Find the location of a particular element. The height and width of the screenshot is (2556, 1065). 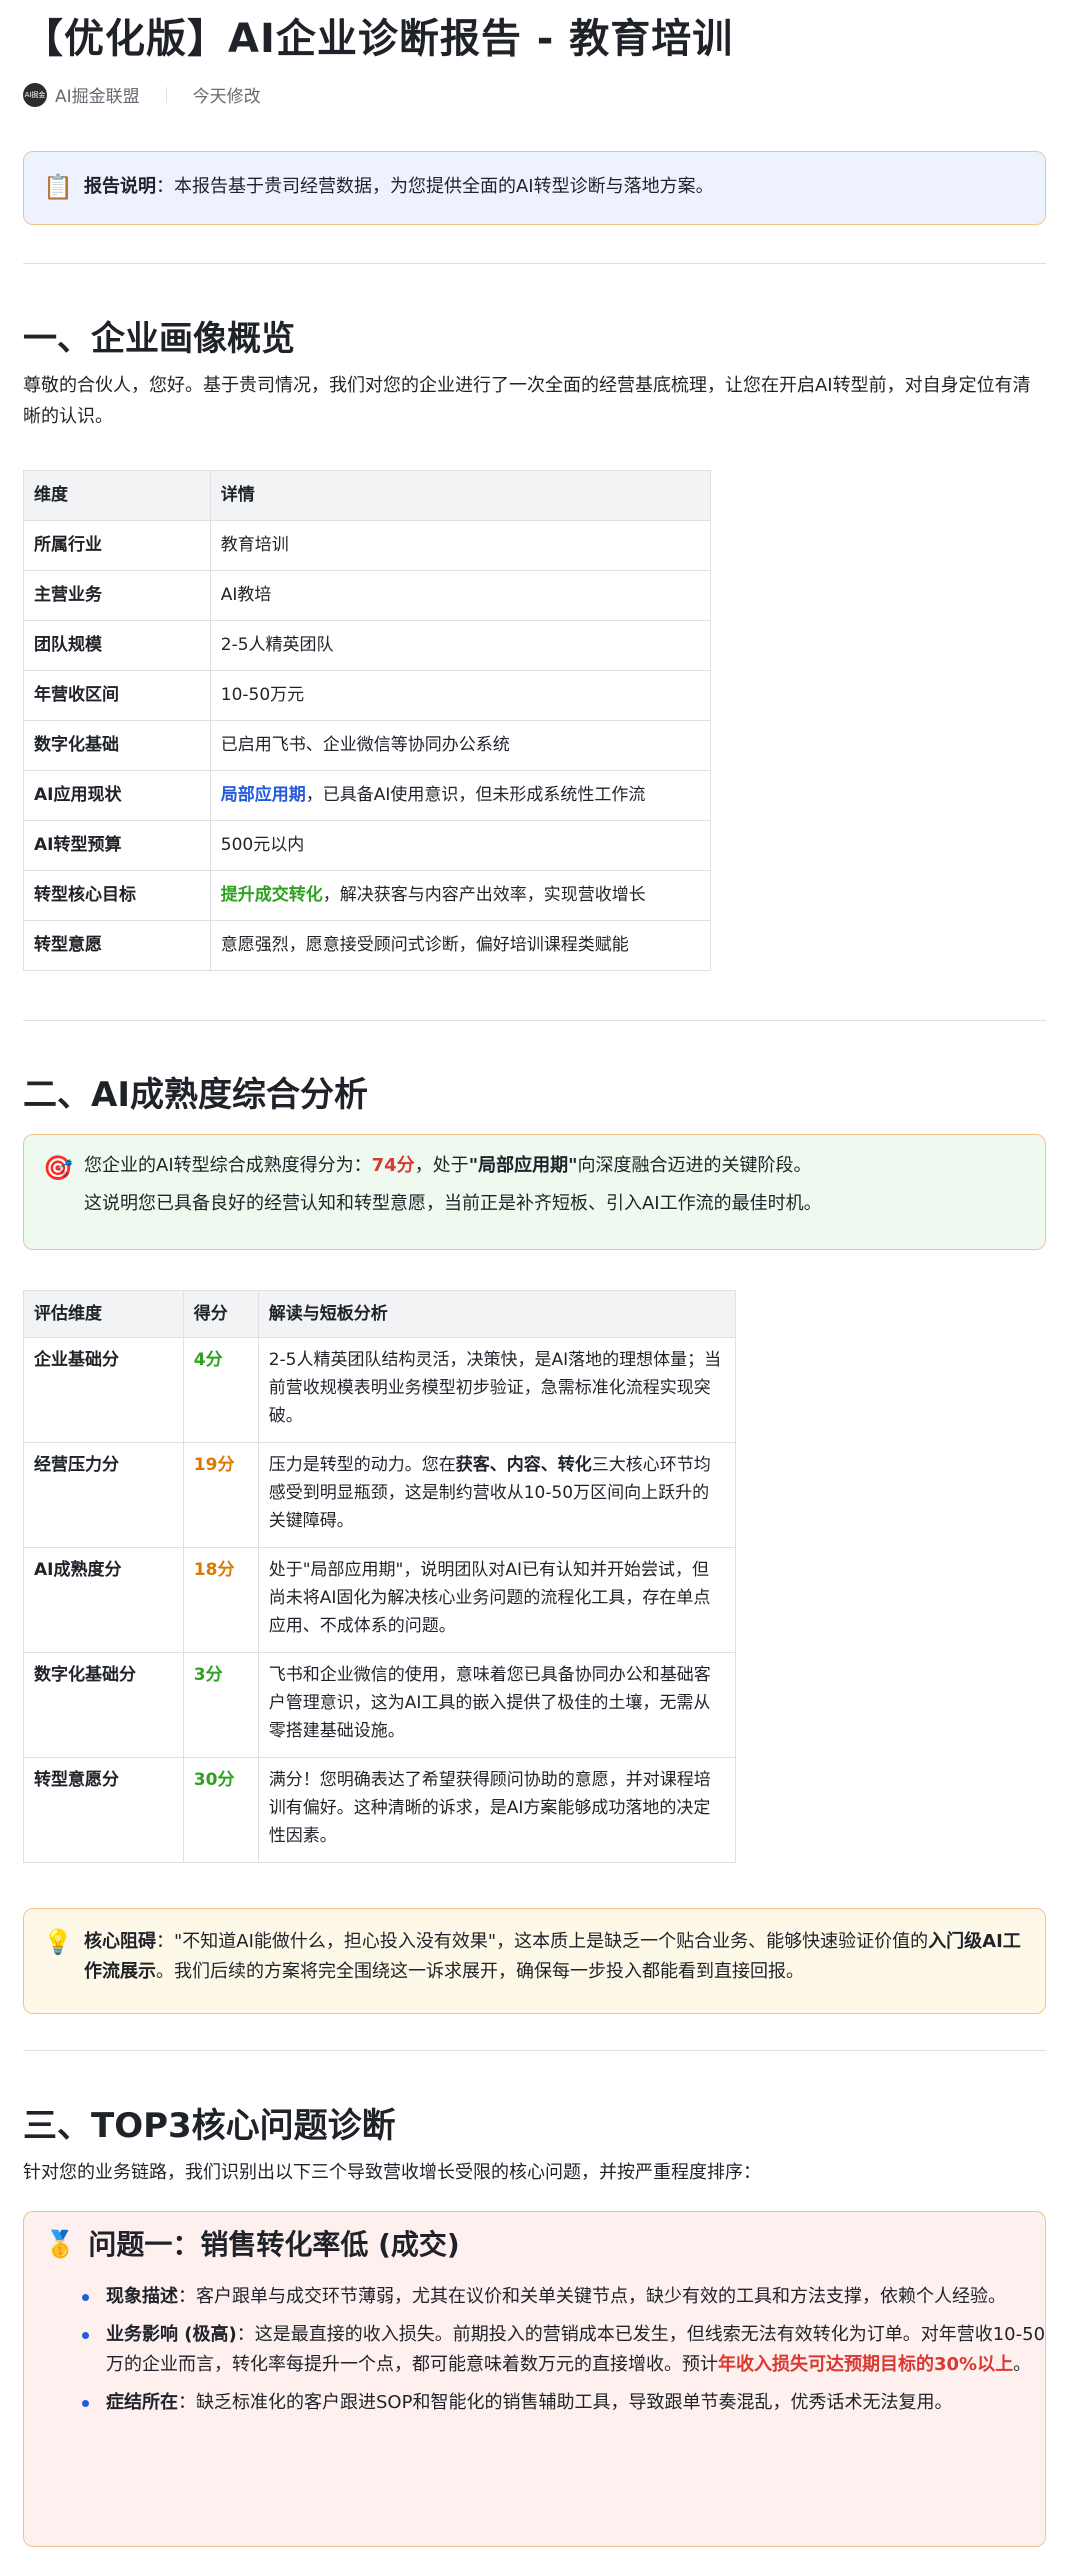

table-row: 年营收区间 10-50万元 is located at coordinates (367, 695).